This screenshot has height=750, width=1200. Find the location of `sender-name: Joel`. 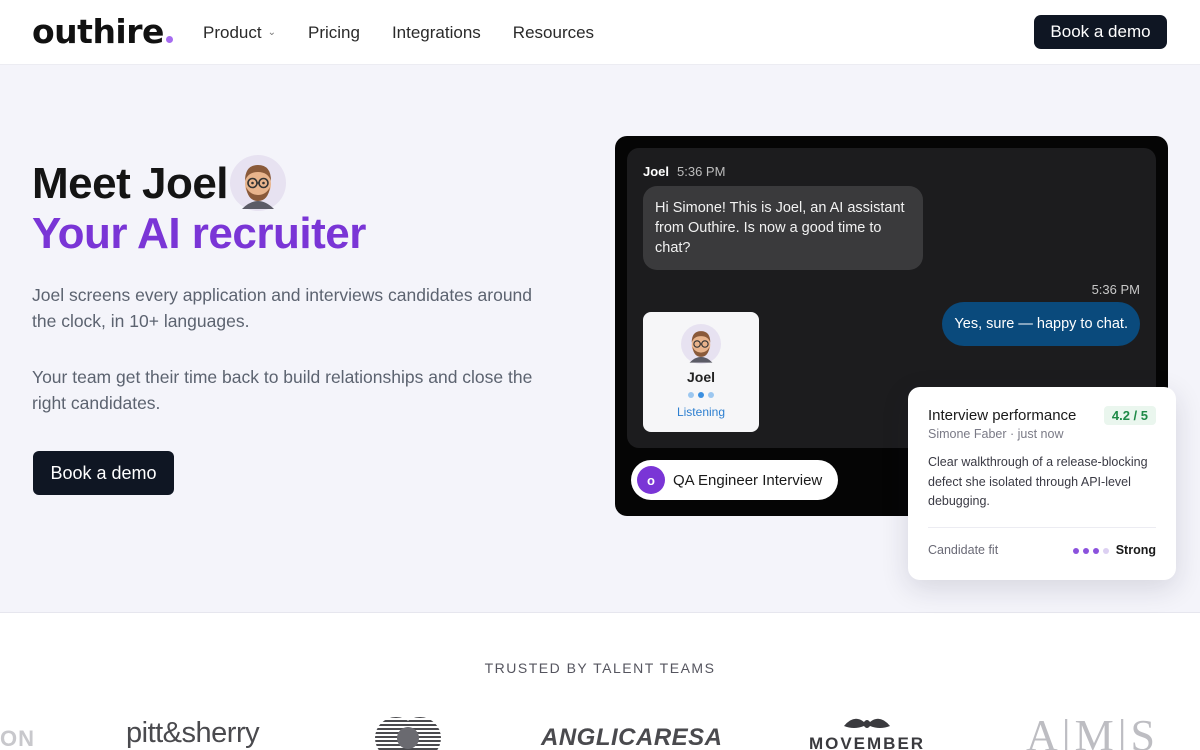

sender-name: Joel is located at coordinates (656, 171).